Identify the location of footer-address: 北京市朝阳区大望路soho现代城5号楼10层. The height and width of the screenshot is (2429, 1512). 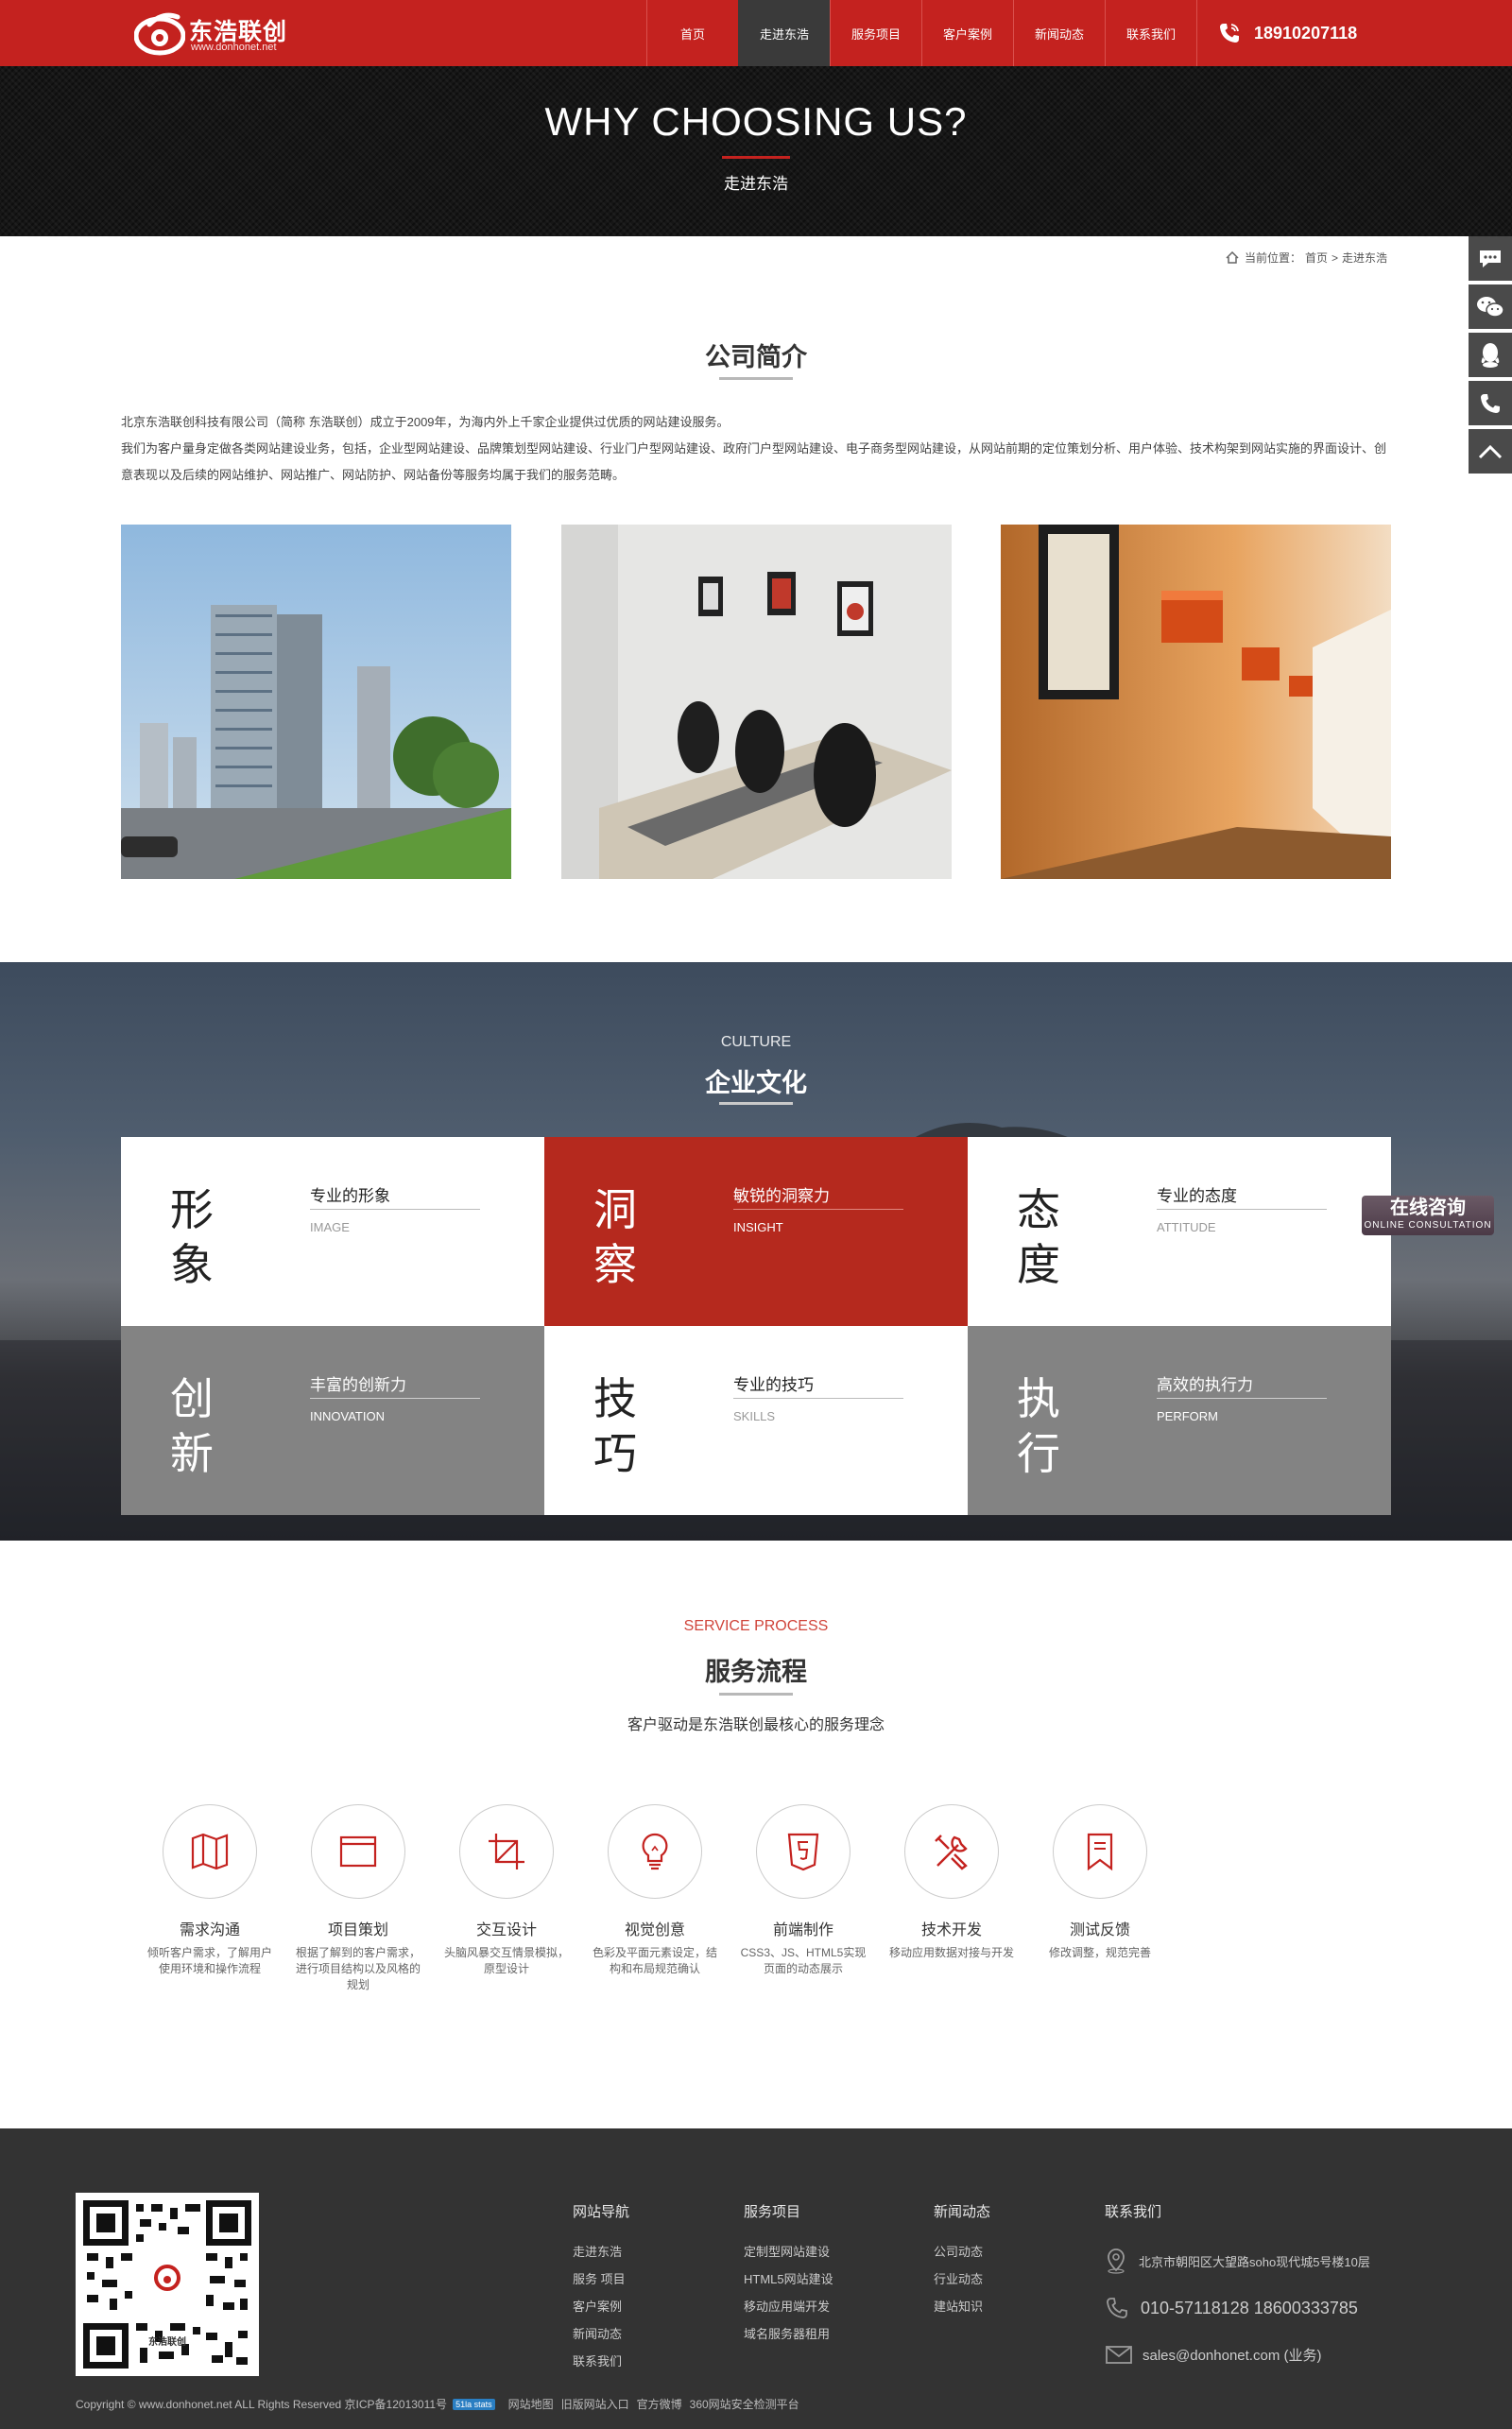
(1237, 2261).